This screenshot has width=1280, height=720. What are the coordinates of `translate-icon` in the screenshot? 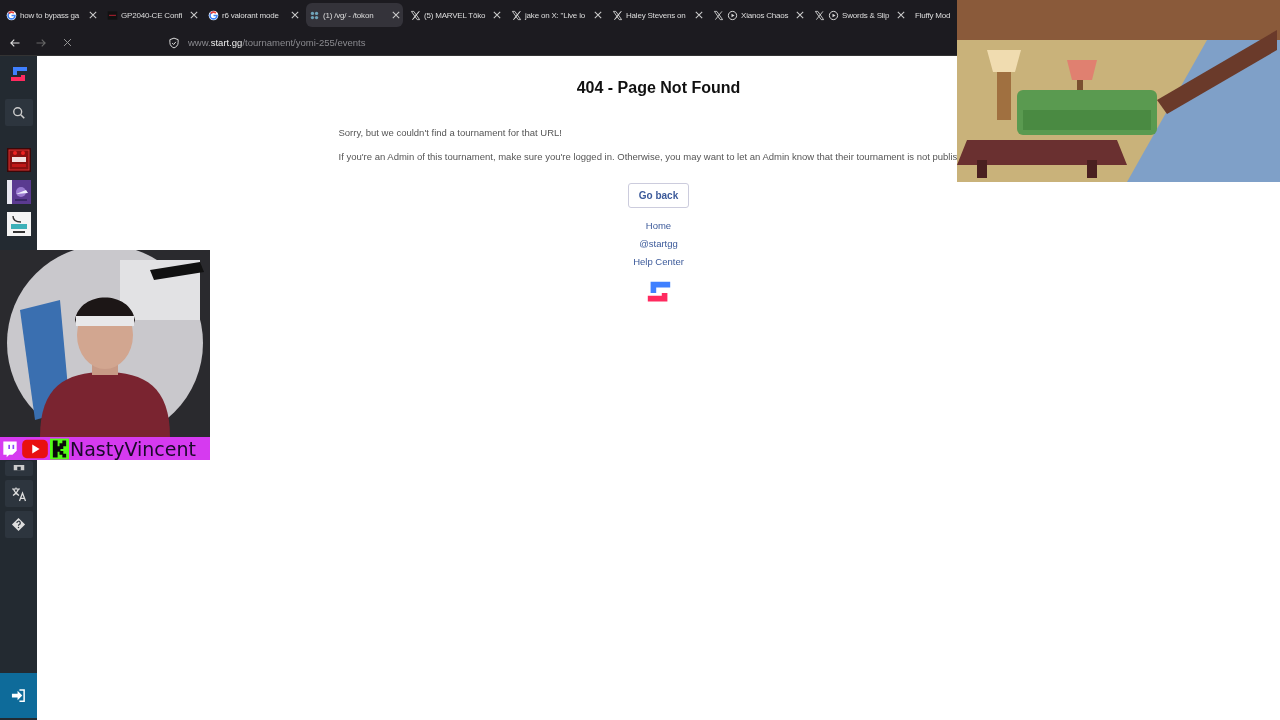 It's located at (18, 493).